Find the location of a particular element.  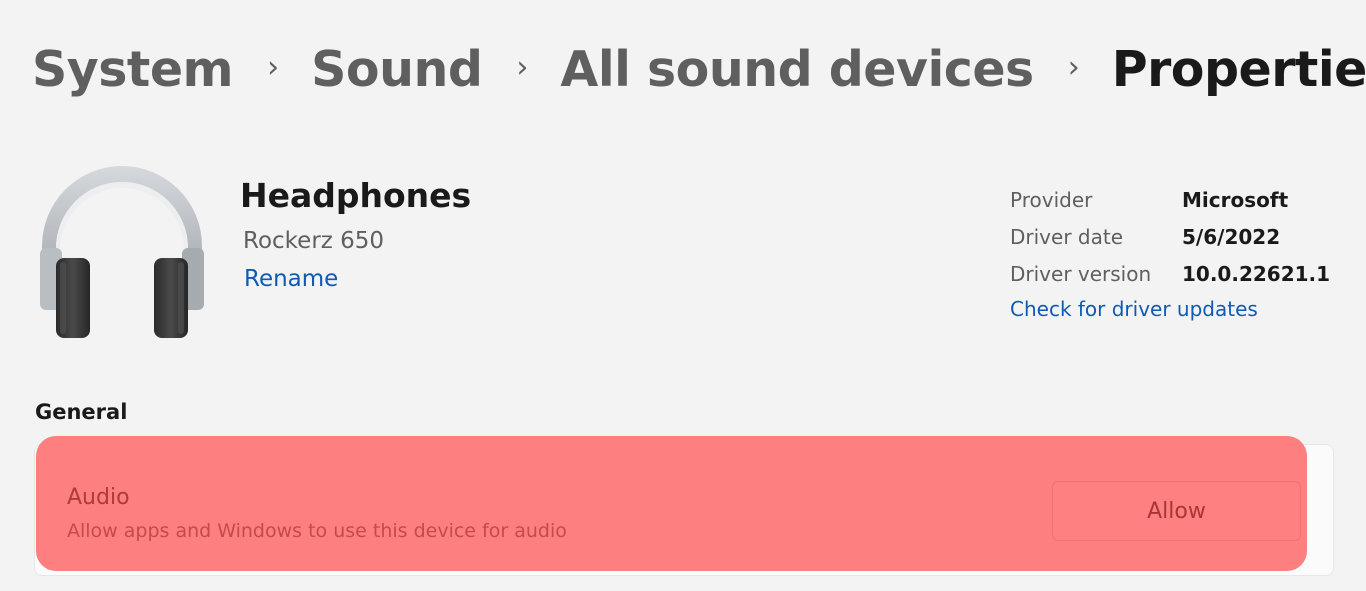

headphones-icon is located at coordinates (122, 252).